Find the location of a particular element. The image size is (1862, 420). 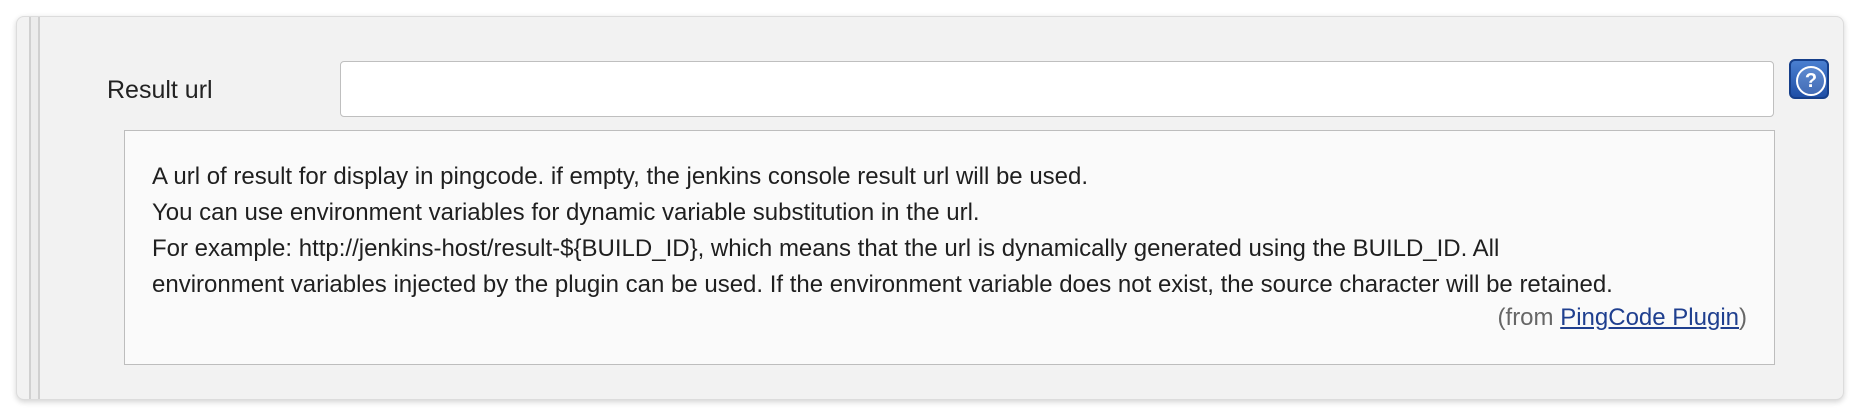

result-url-label: Result url is located at coordinates (160, 90).